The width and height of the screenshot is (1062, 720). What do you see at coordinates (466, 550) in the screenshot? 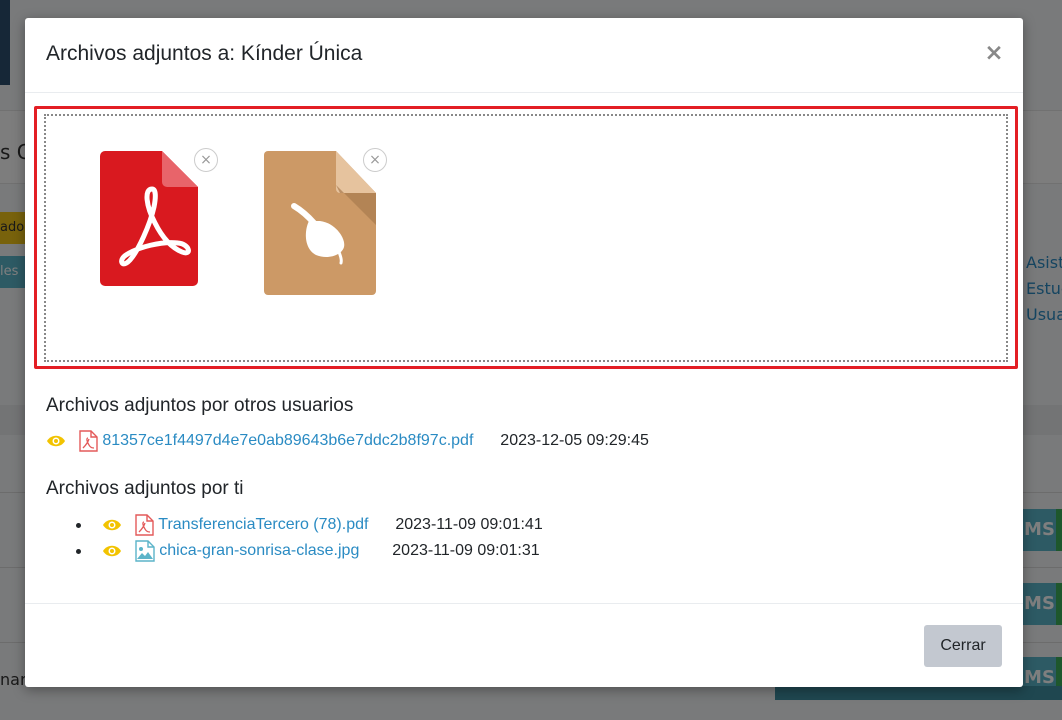
I see `attachment-date: 2023-11-09 09:01:31` at bounding box center [466, 550].